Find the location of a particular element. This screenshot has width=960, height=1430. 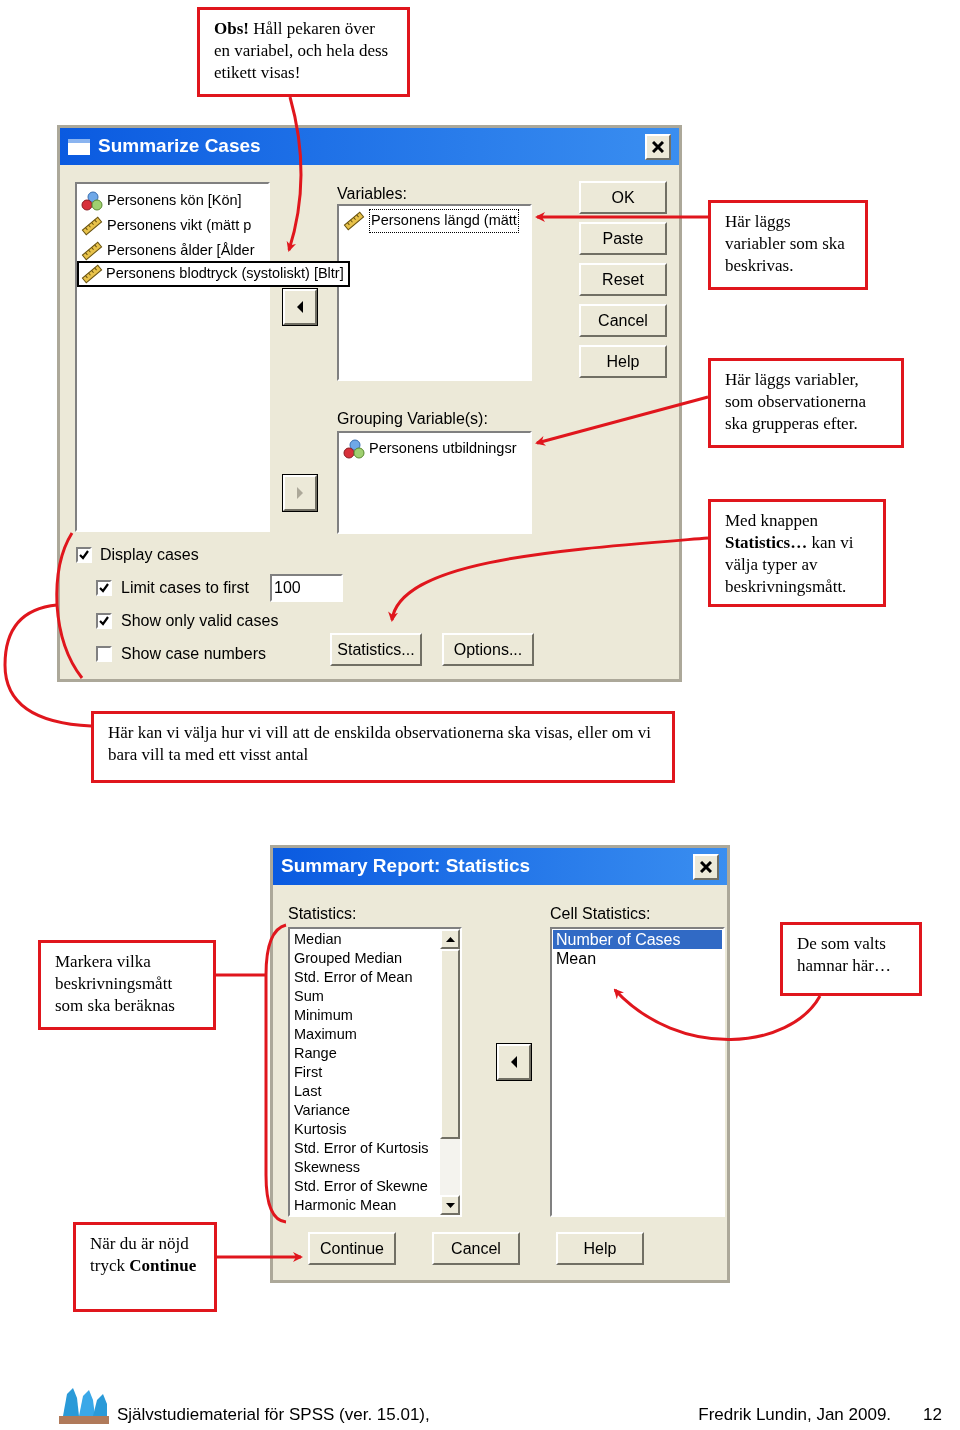

list-item: Median is located at coordinates (367, 939).